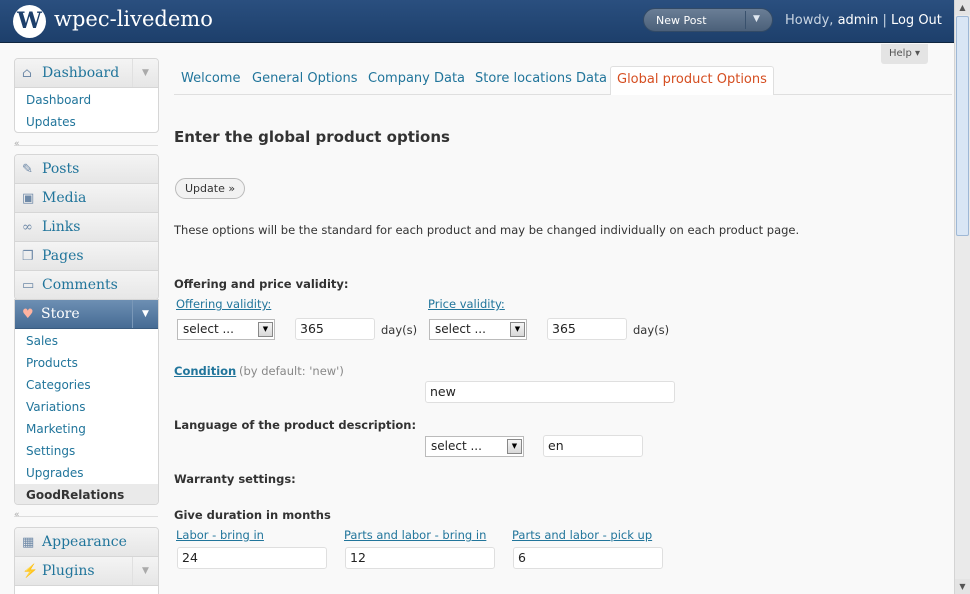 The image size is (970, 594). Describe the element at coordinates (63, 256) in the screenshot. I see `menu-label-pages: Pages` at that location.